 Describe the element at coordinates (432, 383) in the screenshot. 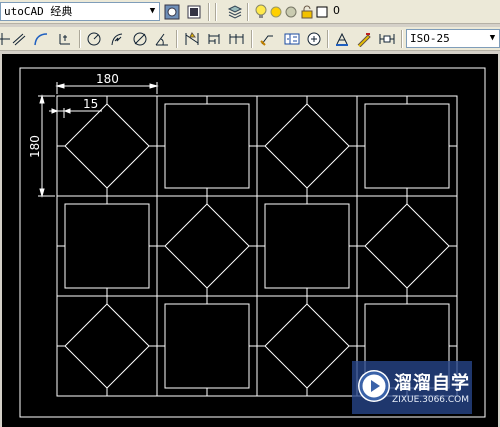

I see `watermark-title: 溜溜自学` at that location.